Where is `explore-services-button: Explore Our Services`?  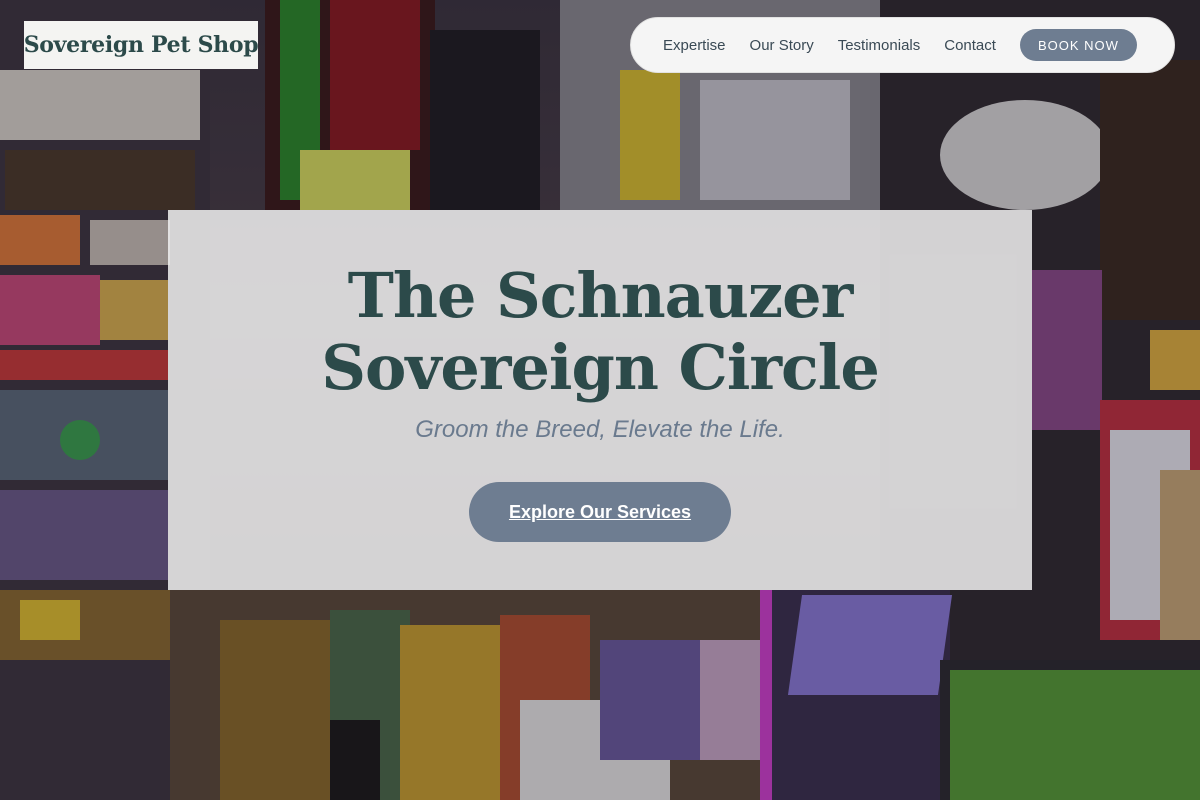 explore-services-button: Explore Our Services is located at coordinates (600, 512).